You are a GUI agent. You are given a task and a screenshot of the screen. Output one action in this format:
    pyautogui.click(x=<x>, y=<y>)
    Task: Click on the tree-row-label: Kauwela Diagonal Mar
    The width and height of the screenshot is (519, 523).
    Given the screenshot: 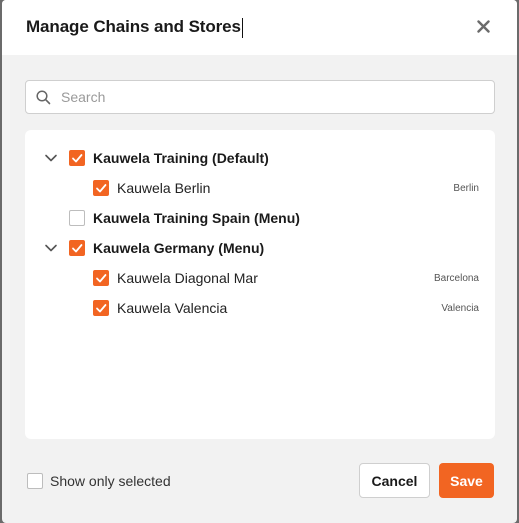 What is the action you would take?
    pyautogui.click(x=187, y=278)
    